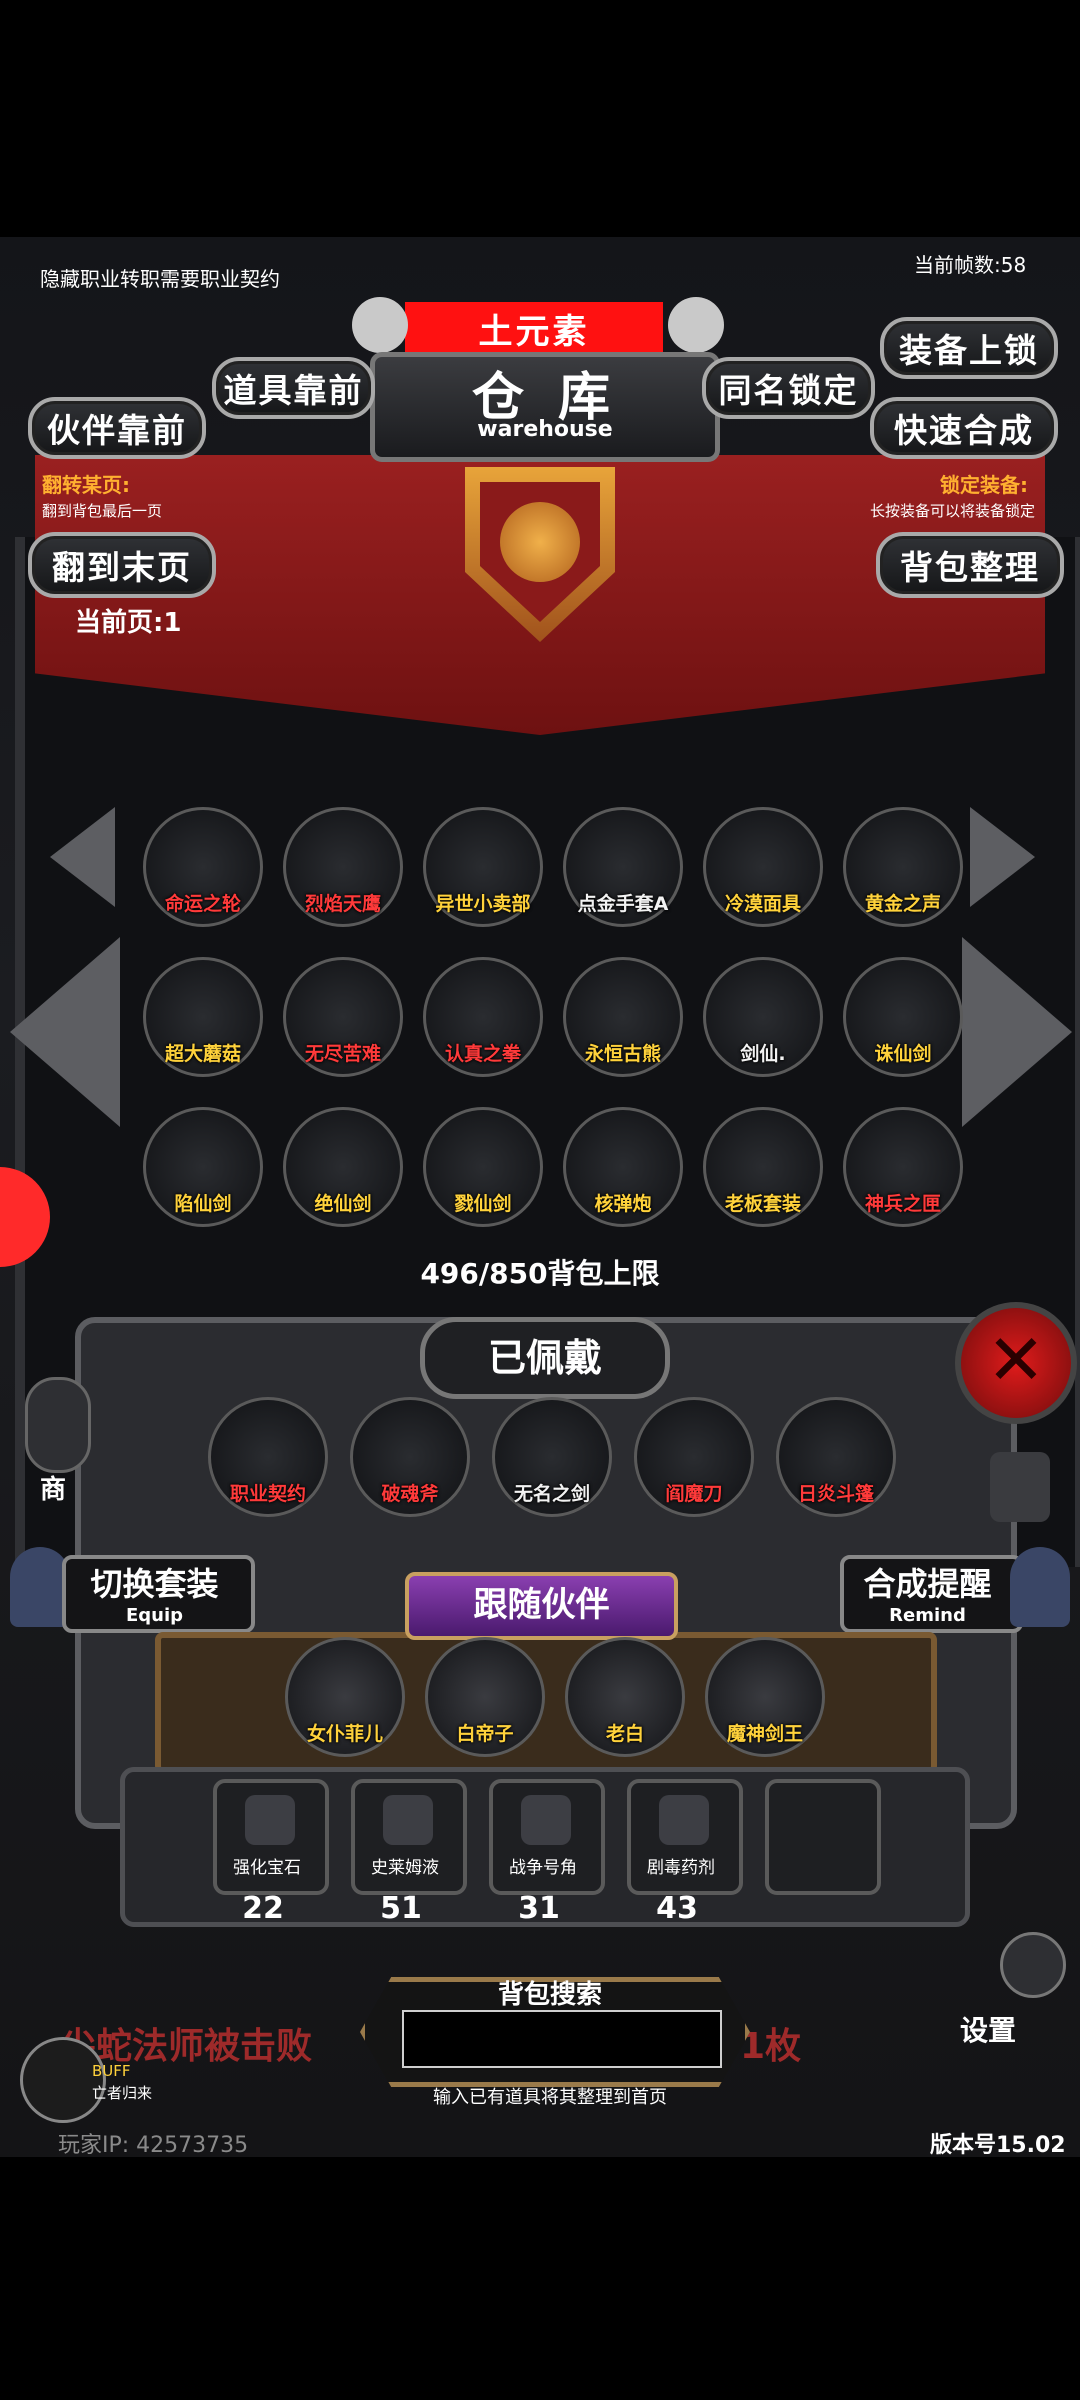 This screenshot has height=2400, width=1080. I want to click on horn-icon, so click(546, 1820).